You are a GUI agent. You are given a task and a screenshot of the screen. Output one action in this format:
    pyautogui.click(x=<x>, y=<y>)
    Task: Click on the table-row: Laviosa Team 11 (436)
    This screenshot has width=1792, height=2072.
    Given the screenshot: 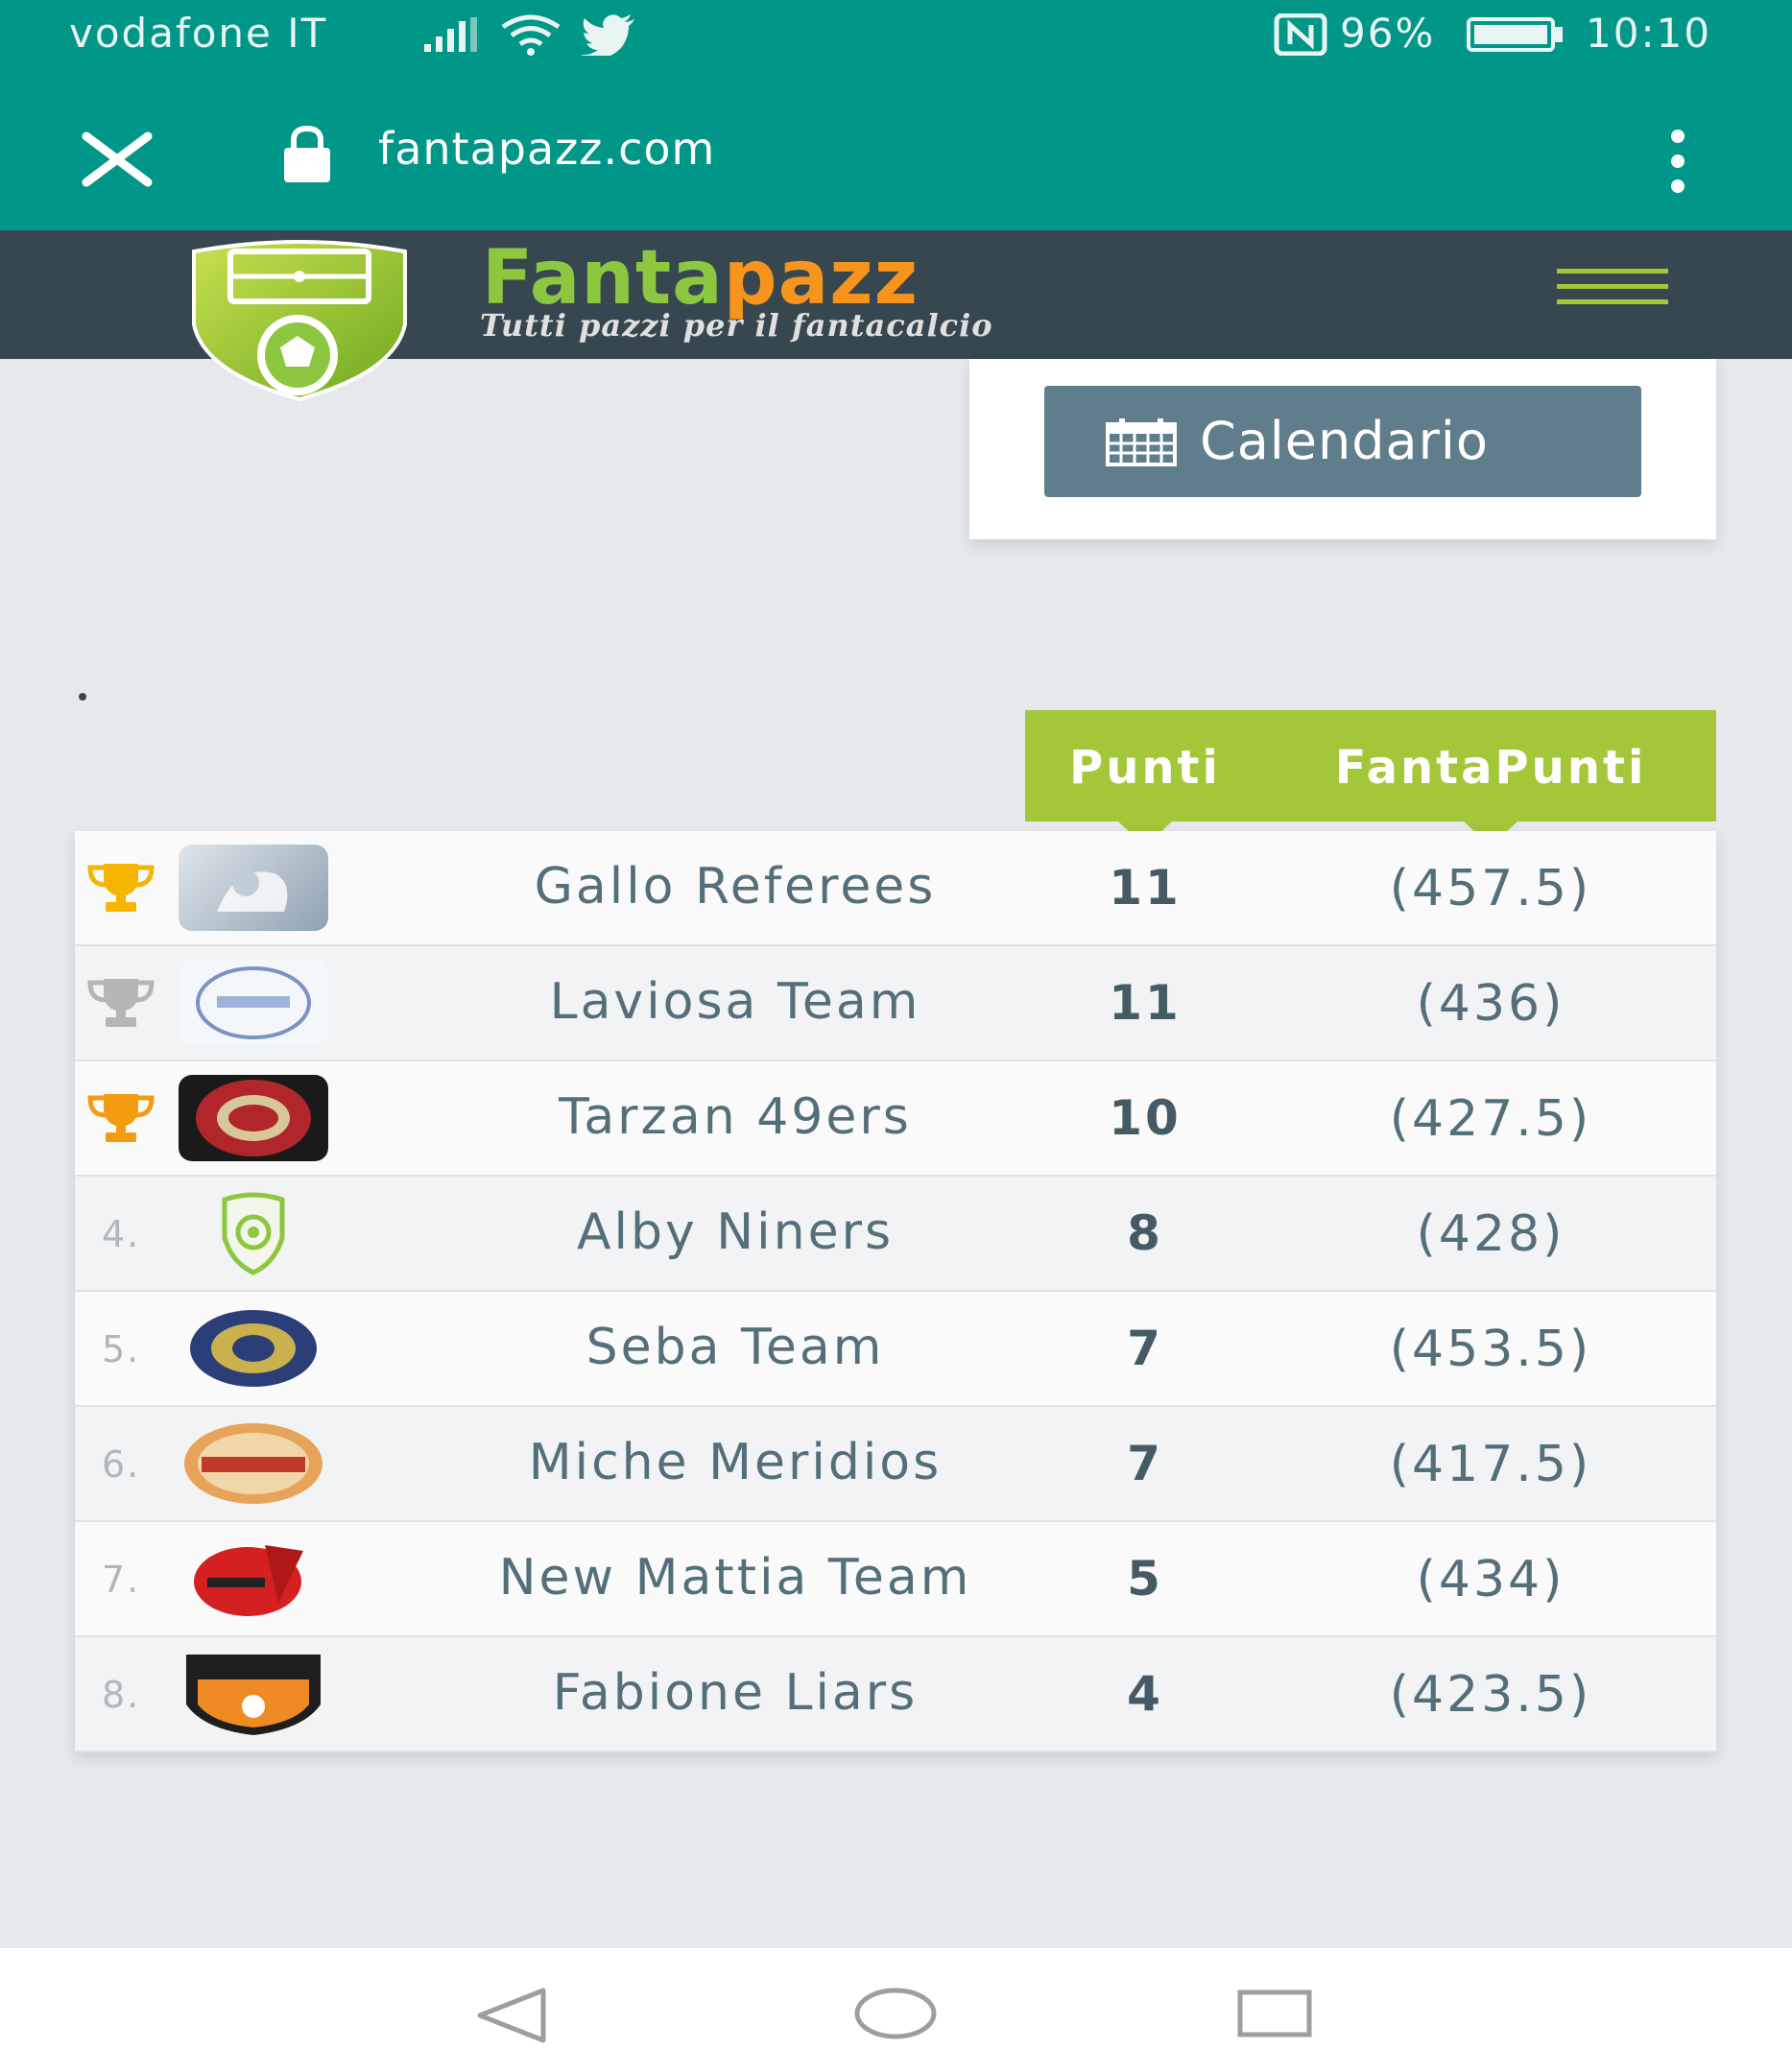 What is the action you would take?
    pyautogui.click(x=895, y=1004)
    